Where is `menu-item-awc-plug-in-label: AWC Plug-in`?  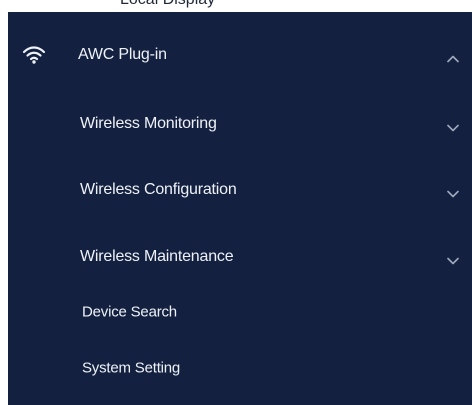
menu-item-awc-plug-in-label: AWC Plug-in is located at coordinates (122, 54).